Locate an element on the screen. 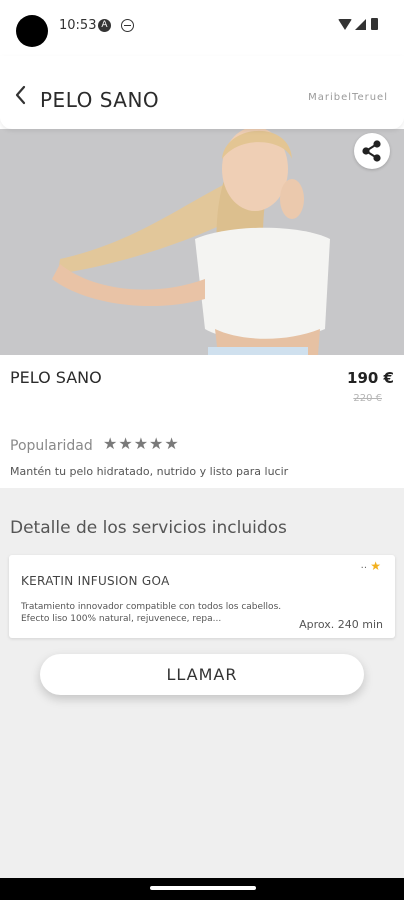 The image size is (404, 900). status-bar: 10:53 A is located at coordinates (202, 28).